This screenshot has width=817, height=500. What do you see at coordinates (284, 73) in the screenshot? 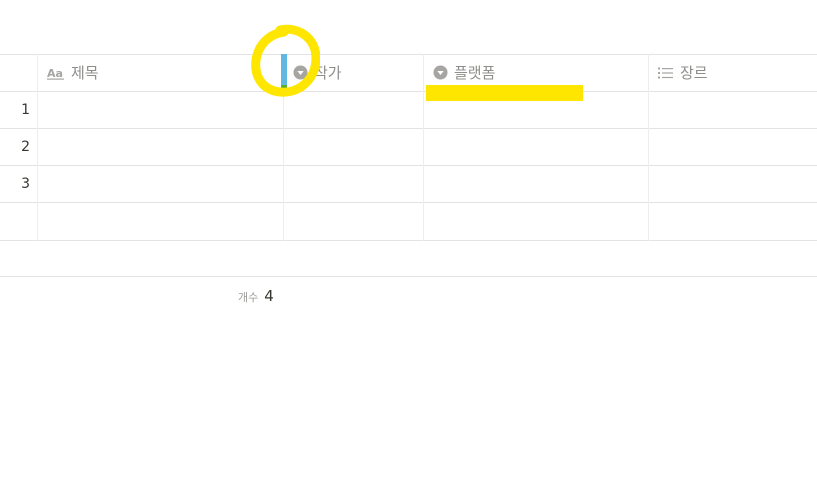
I see `column-resize-handle` at bounding box center [284, 73].